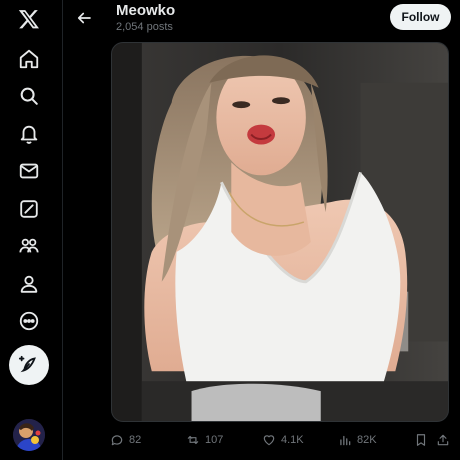 This screenshot has width=460, height=460. I want to click on search-icon, so click(29, 96).